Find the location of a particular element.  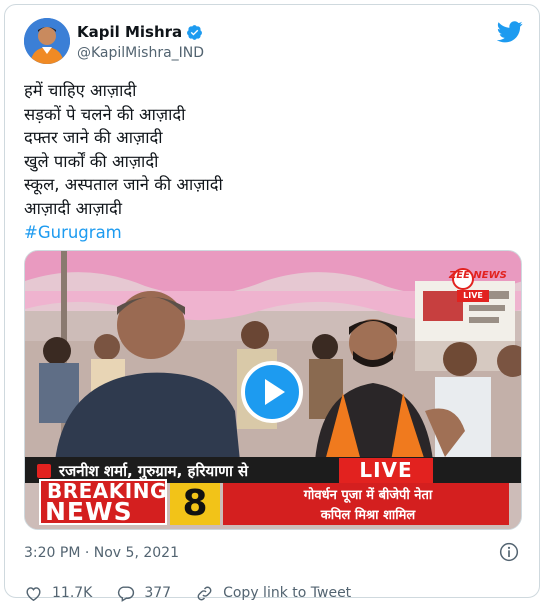

reporter-caption: रजनीश शर्मा, गुरुग्राम, हरियाणा से is located at coordinates (154, 471).